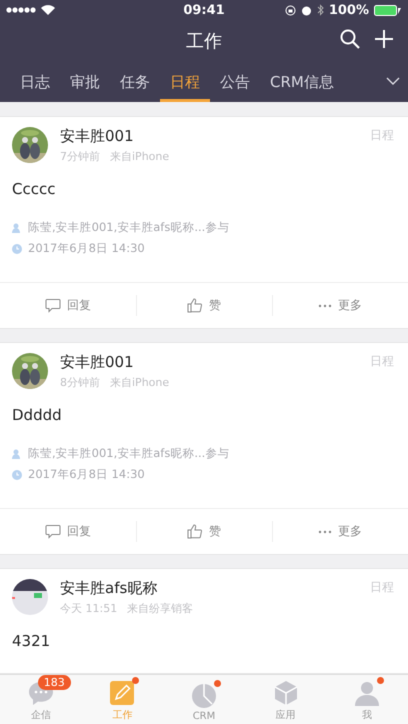 The image size is (408, 724). I want to click on cube-icon, so click(285, 693).